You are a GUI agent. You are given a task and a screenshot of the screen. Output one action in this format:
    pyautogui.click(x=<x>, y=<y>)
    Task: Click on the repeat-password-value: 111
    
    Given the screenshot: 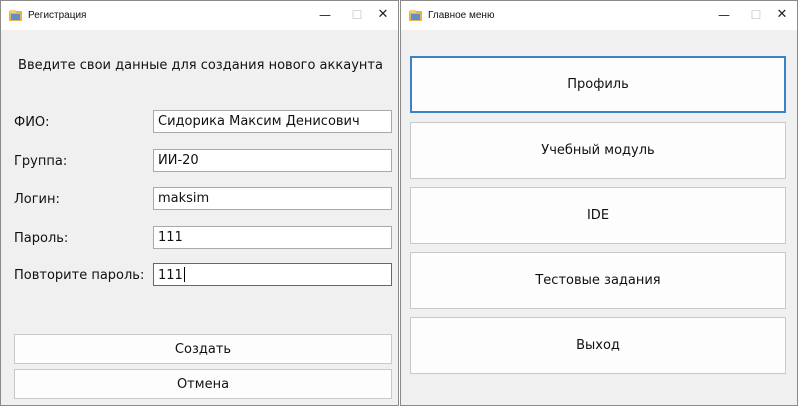 What is the action you would take?
    pyautogui.click(x=170, y=275)
    